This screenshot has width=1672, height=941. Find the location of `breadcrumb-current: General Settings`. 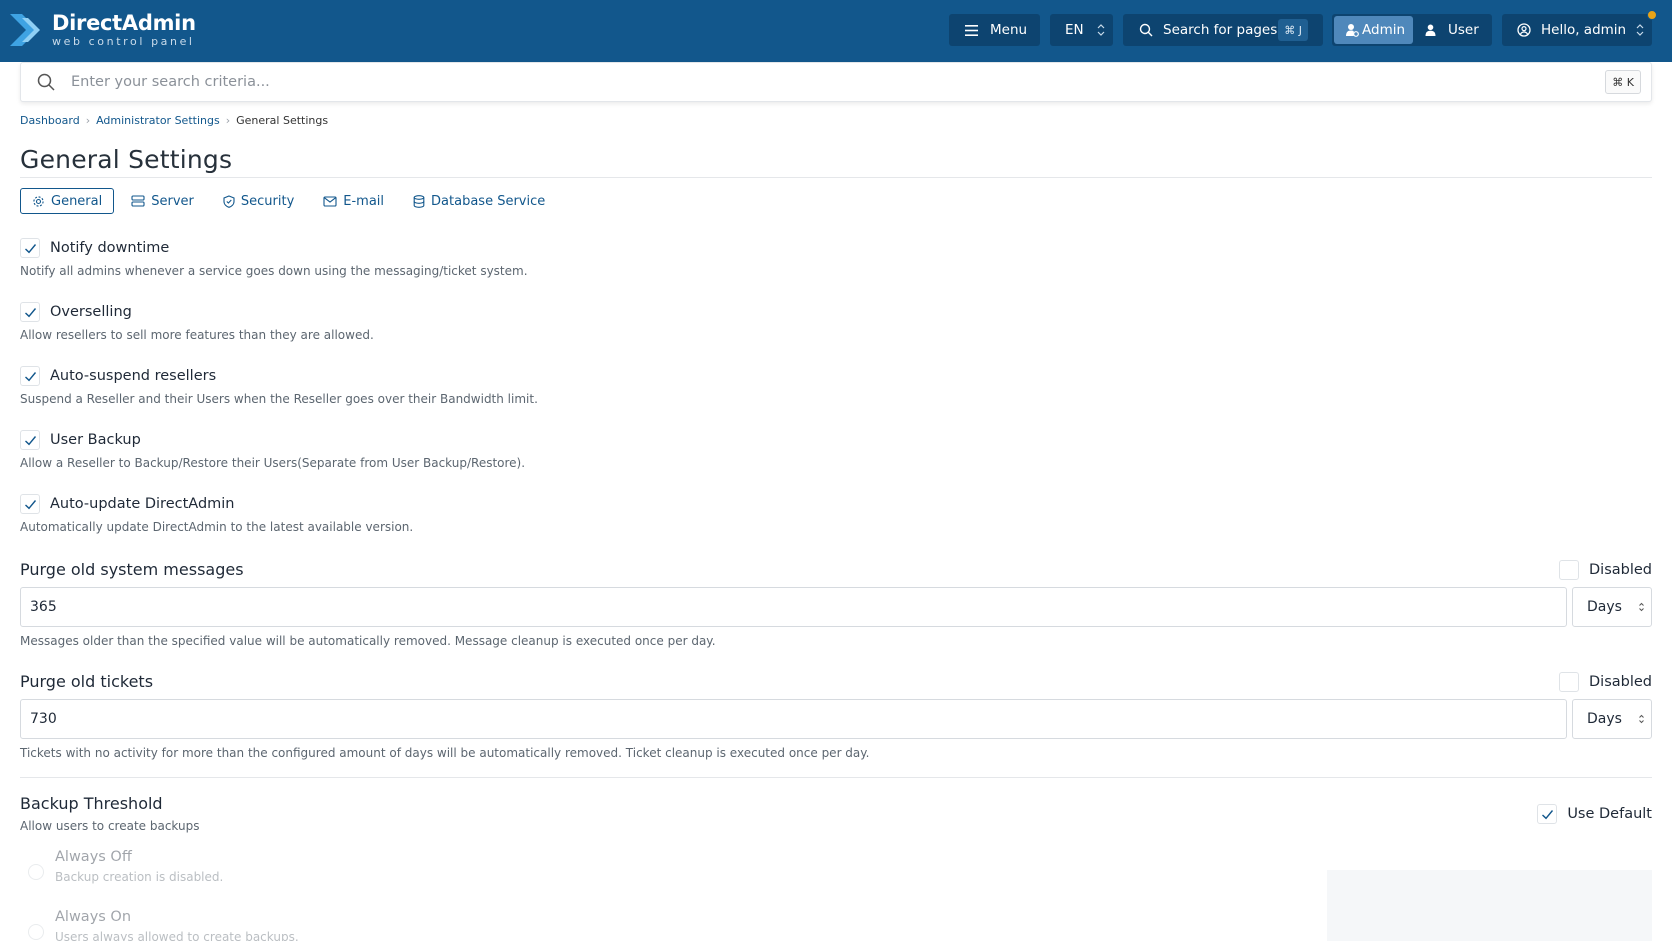

breadcrumb-current: General Settings is located at coordinates (282, 120).